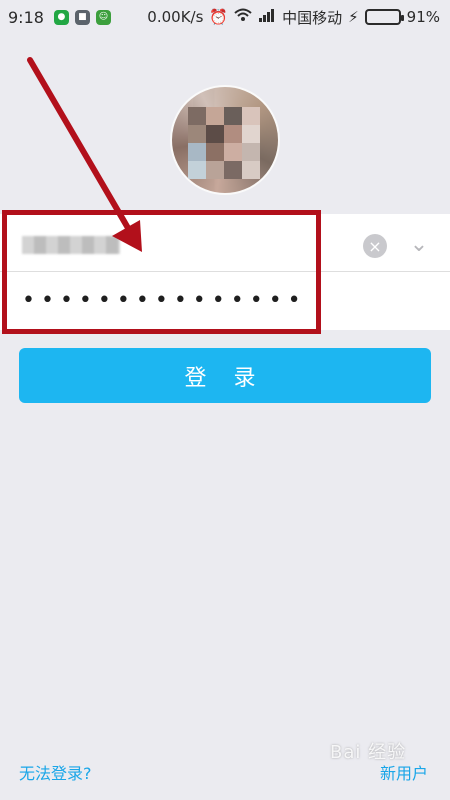  I want to click on app-icon-3: ☺, so click(103, 17).